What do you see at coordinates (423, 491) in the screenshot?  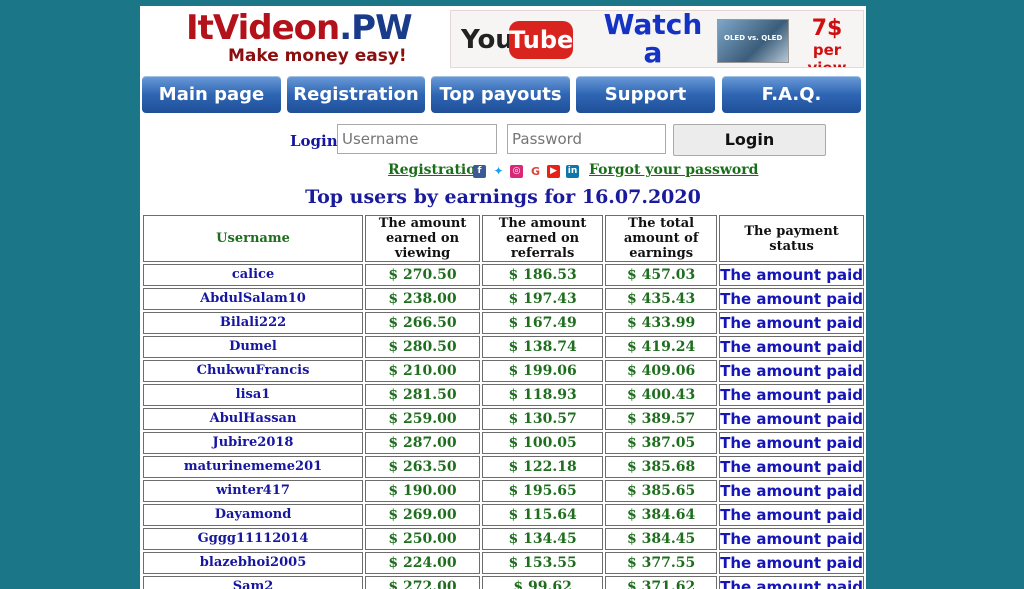 I see `cell-viewing: $ 190.00` at bounding box center [423, 491].